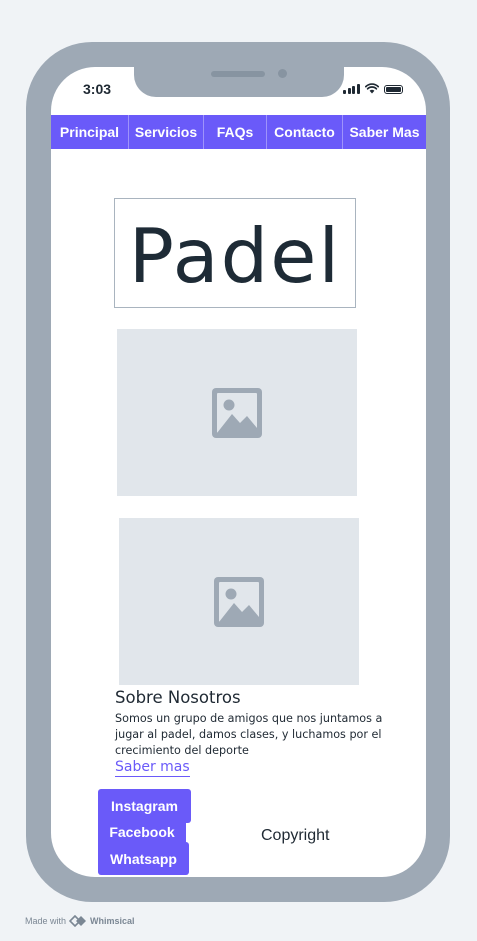 The height and width of the screenshot is (941, 477). I want to click on whimsical-logo-icon, so click(78, 921).